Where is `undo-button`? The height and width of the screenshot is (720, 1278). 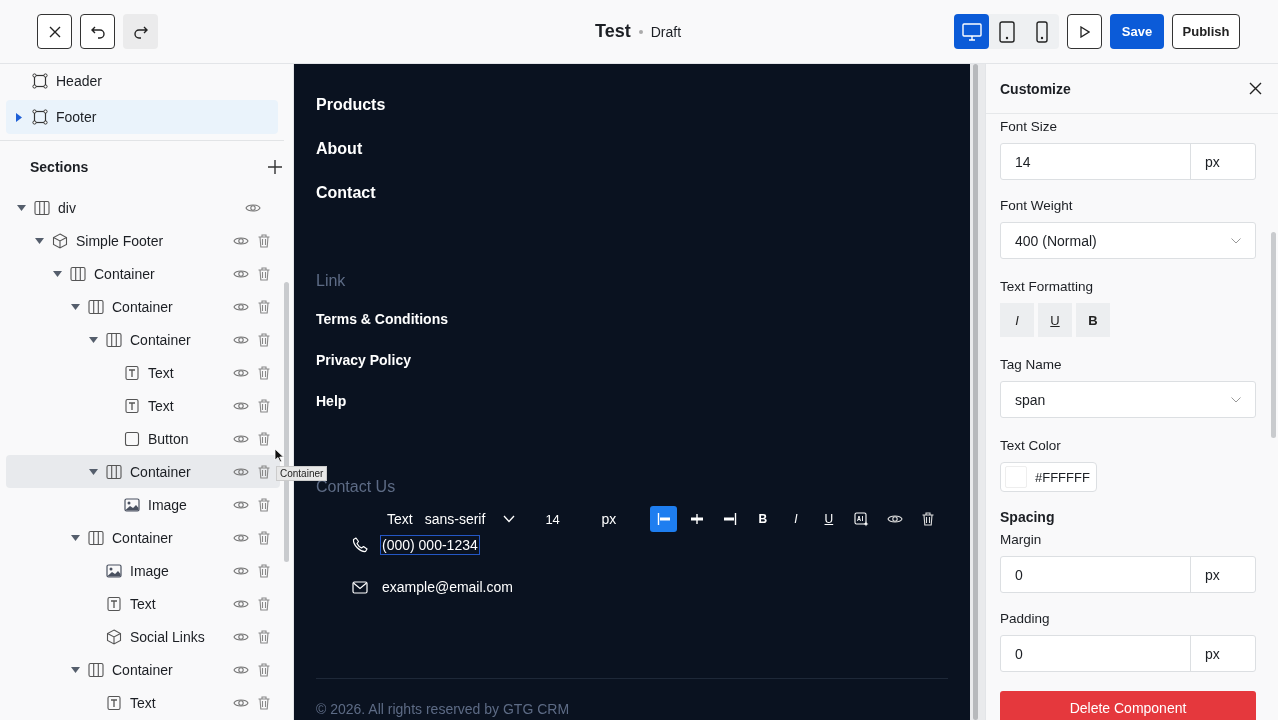
undo-button is located at coordinates (97, 31).